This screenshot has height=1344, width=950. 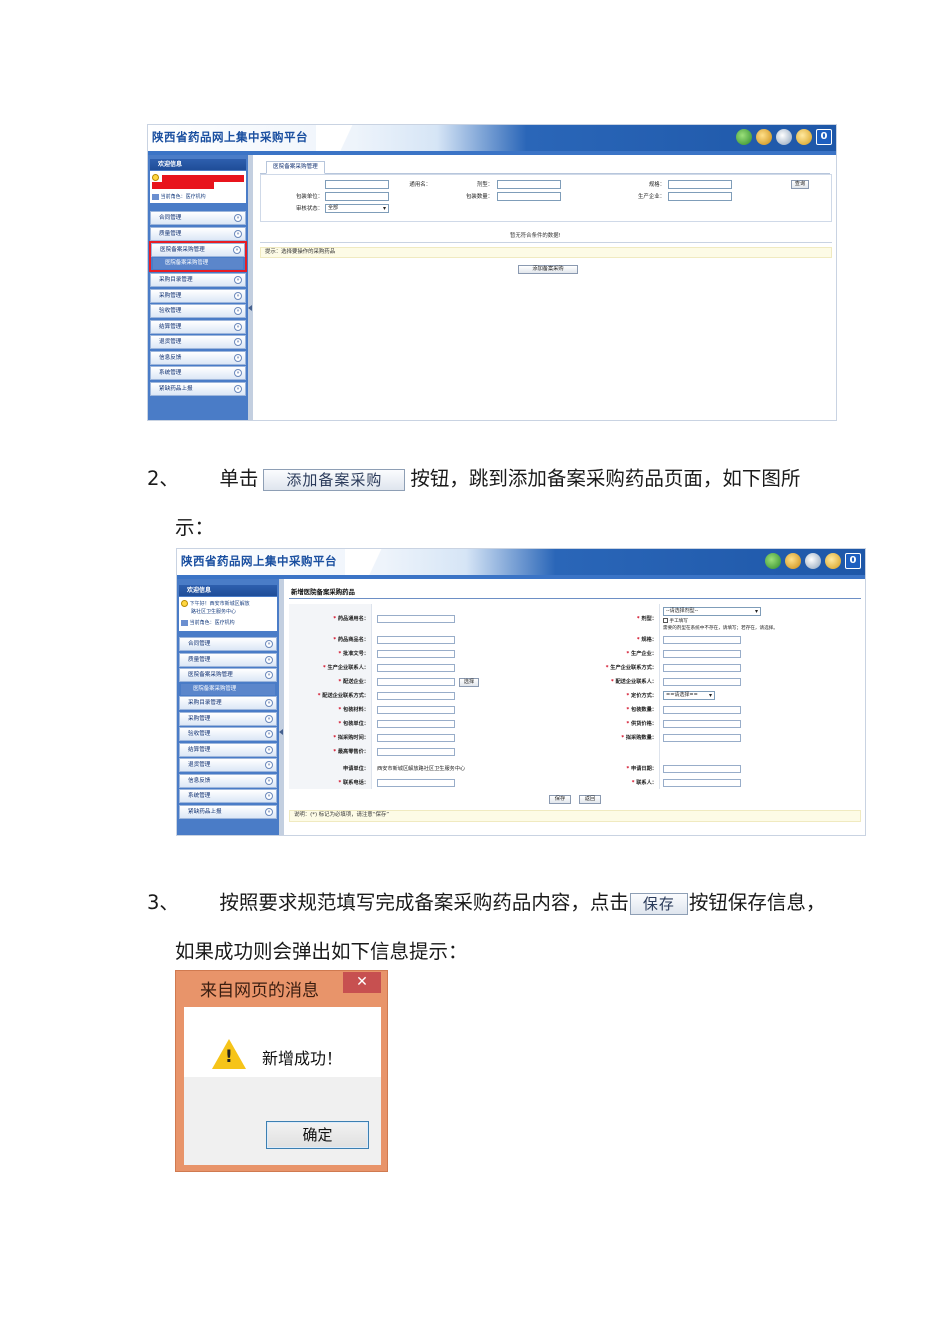 I want to click on brand-name-input, so click(x=416, y=640).